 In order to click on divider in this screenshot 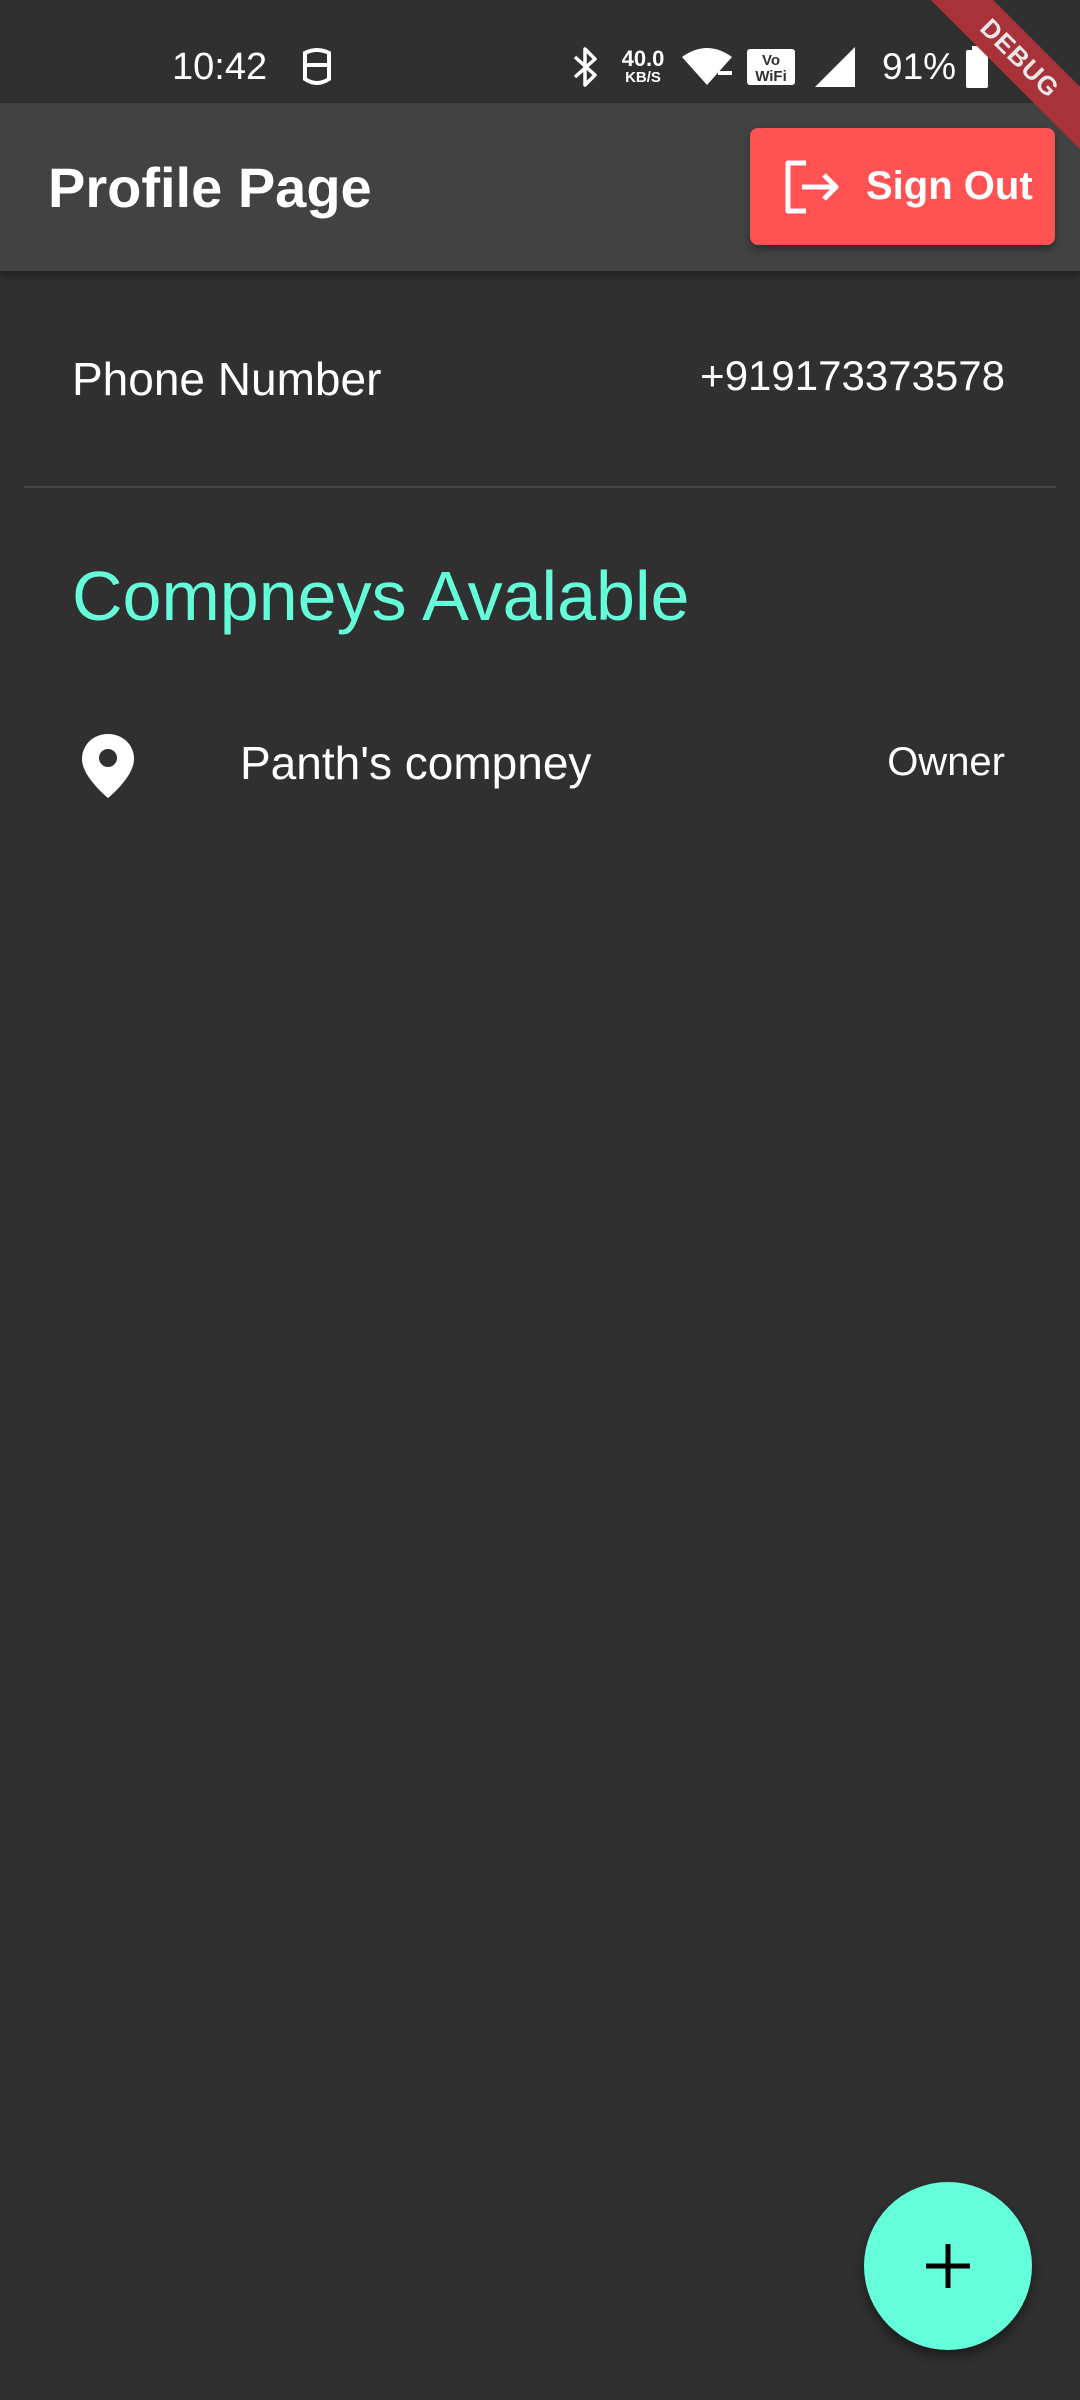, I will do `click(540, 487)`.